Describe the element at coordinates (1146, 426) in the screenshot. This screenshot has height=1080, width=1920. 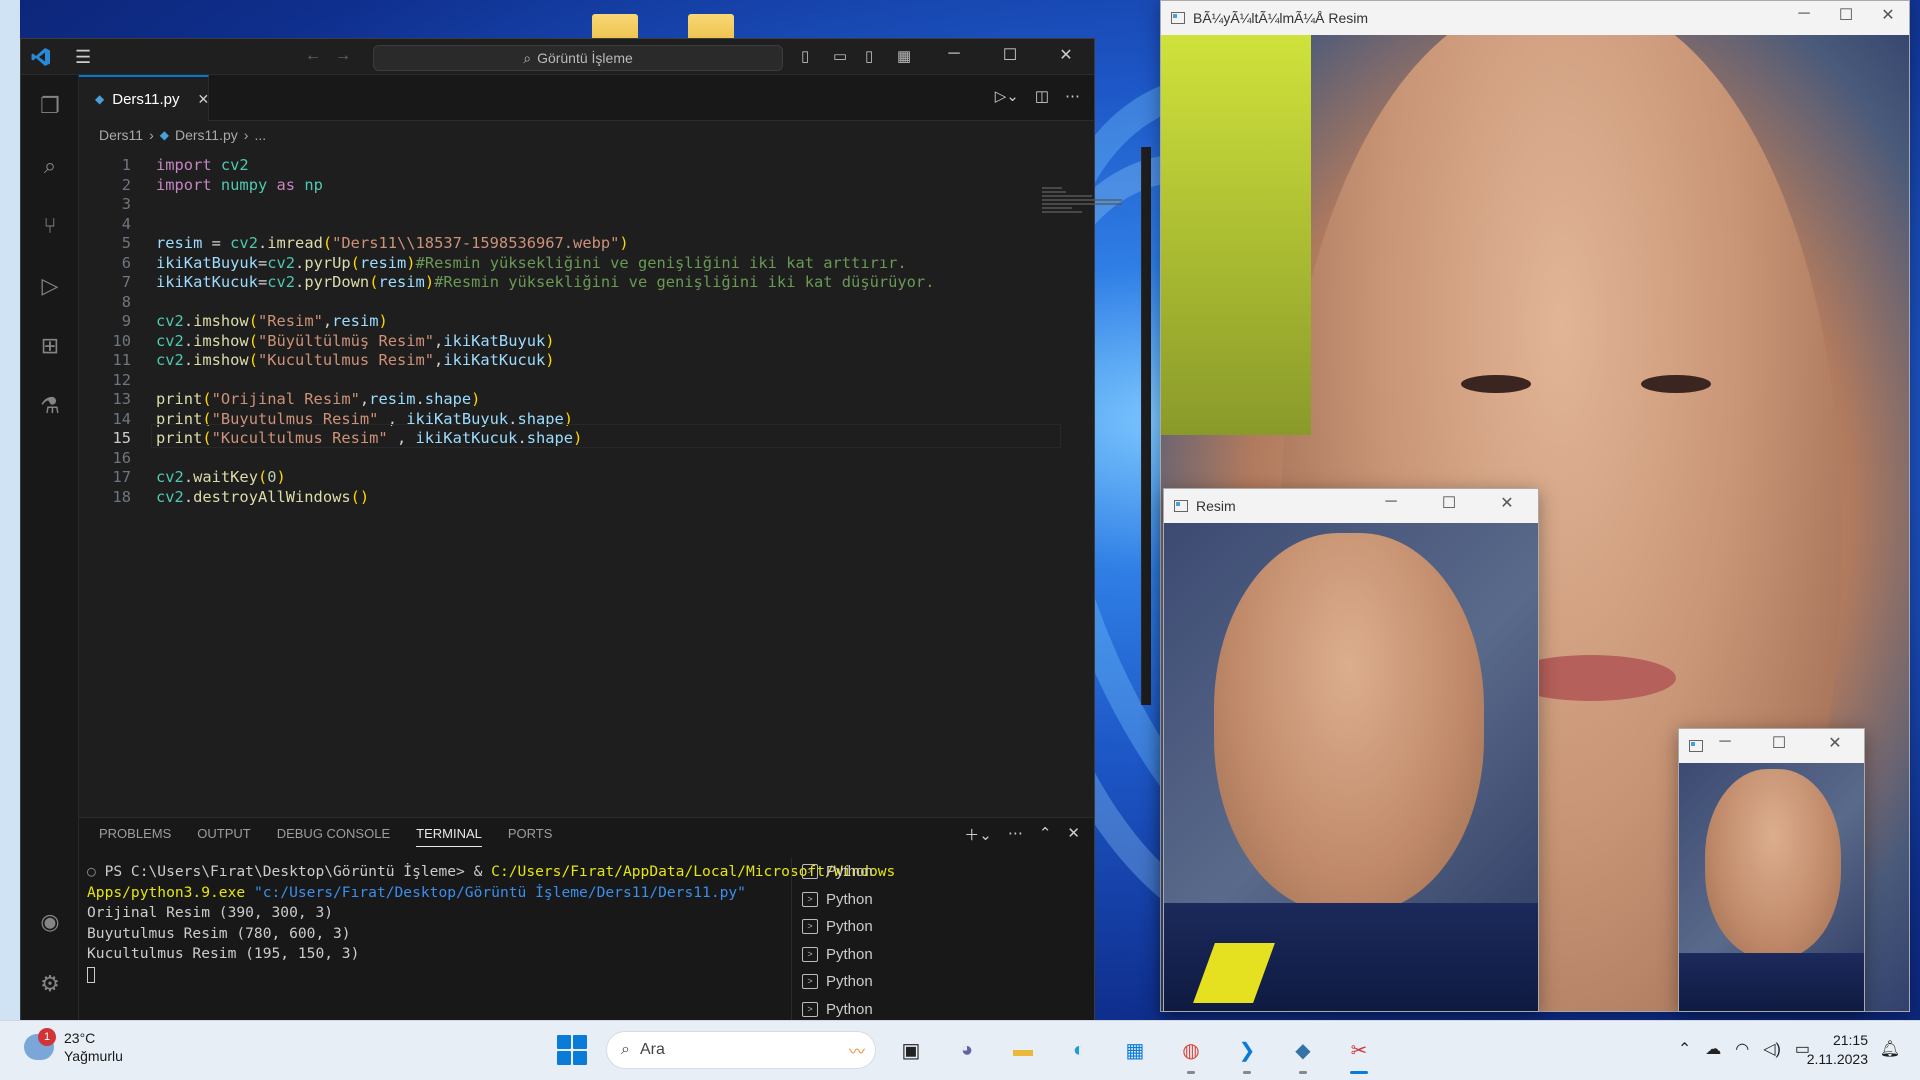
I see `editor-scrollbar` at that location.